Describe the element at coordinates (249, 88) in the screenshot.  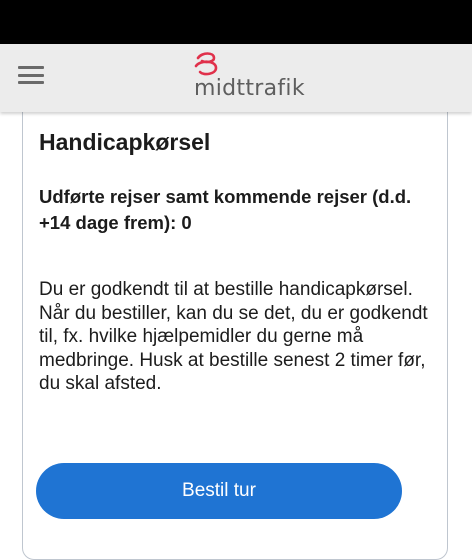
I see `logo-text: midttrafik` at that location.